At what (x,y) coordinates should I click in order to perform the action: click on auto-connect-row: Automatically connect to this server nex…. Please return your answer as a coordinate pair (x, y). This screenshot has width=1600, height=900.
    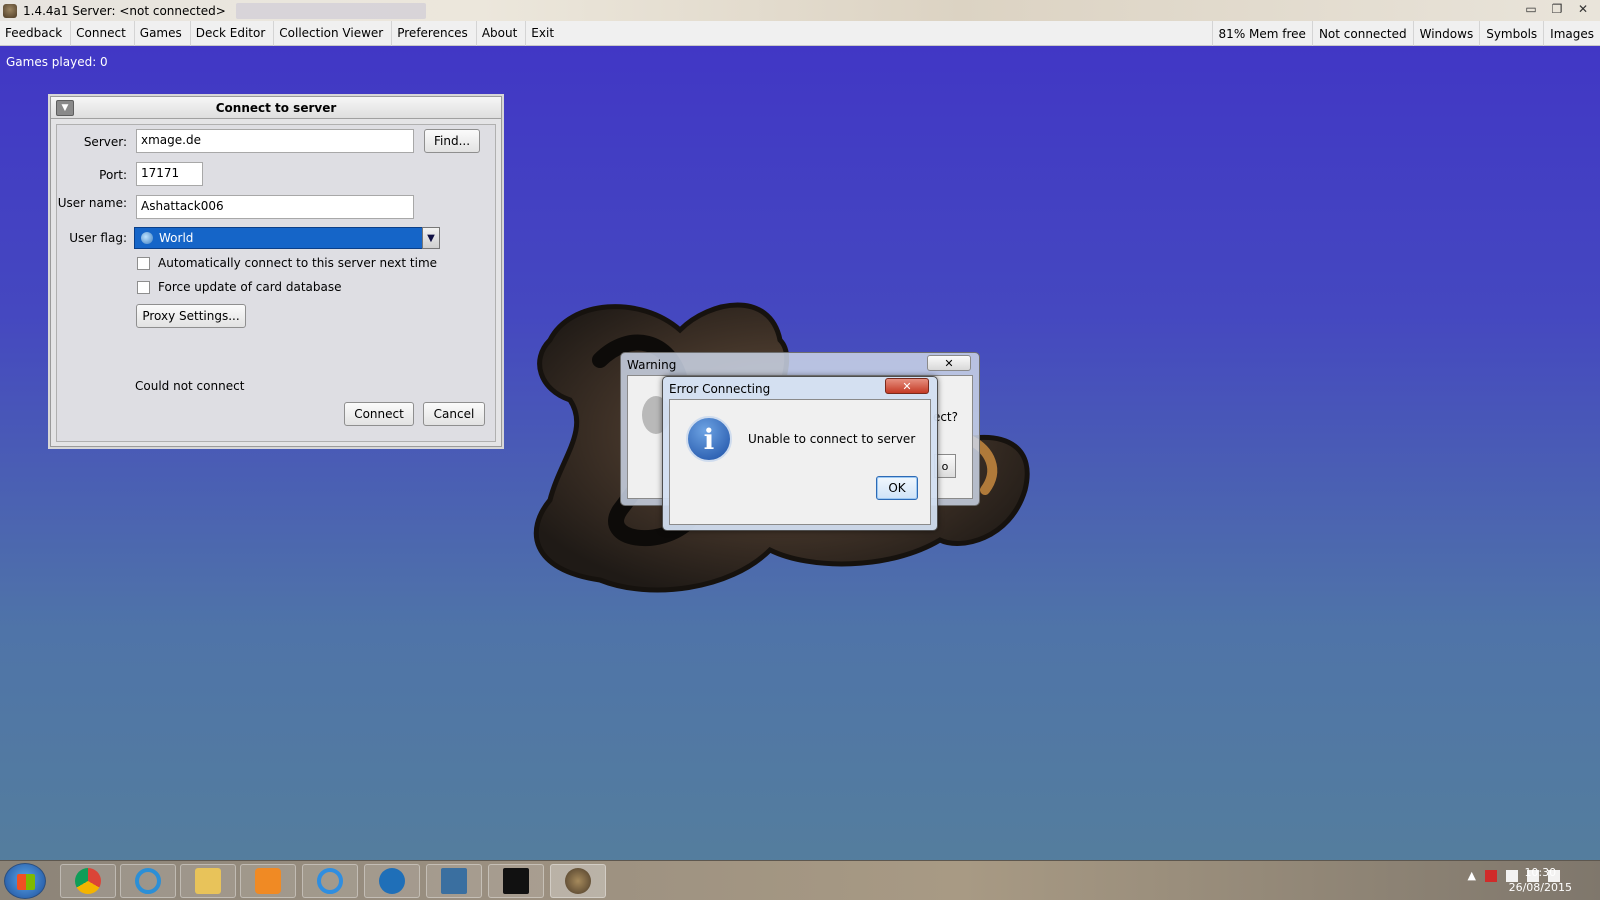
    Looking at the image, I should click on (287, 263).